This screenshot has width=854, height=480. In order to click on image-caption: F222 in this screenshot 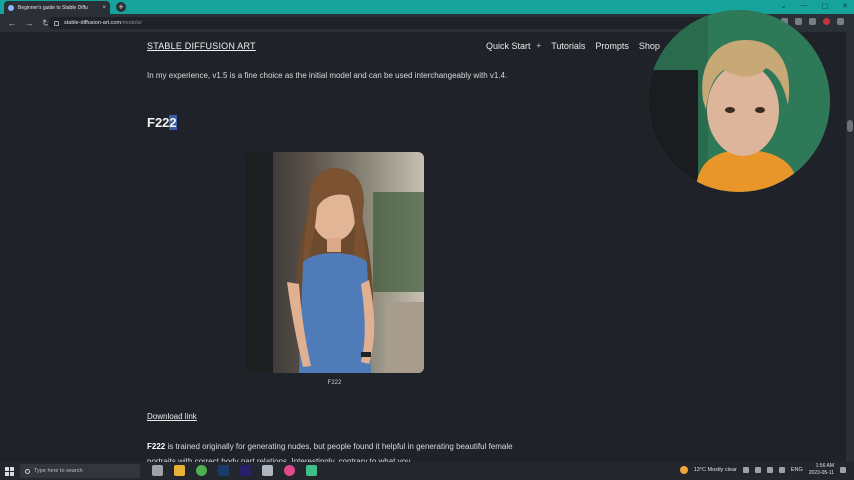, I will do `click(334, 383)`.